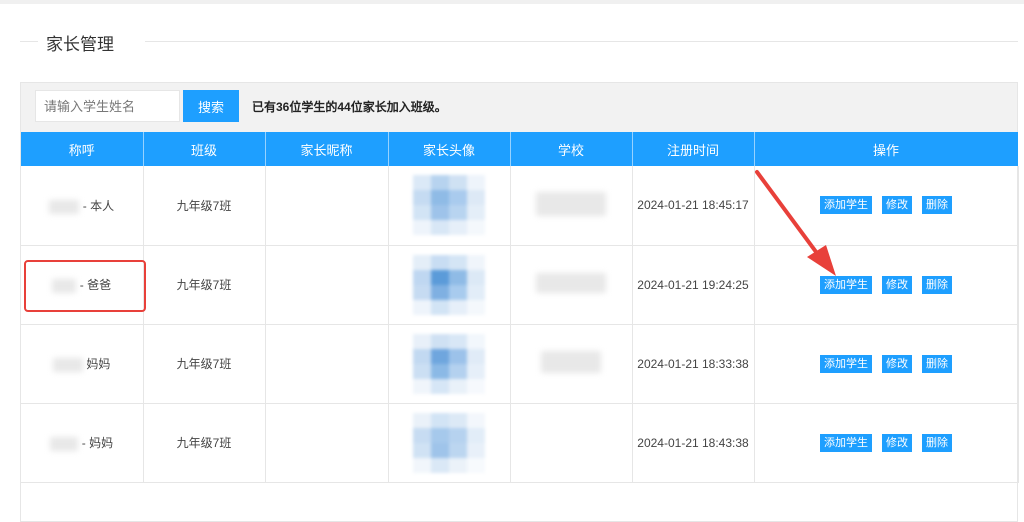 The width and height of the screenshot is (1024, 522). I want to click on annotation-arrow, so click(795, 223).